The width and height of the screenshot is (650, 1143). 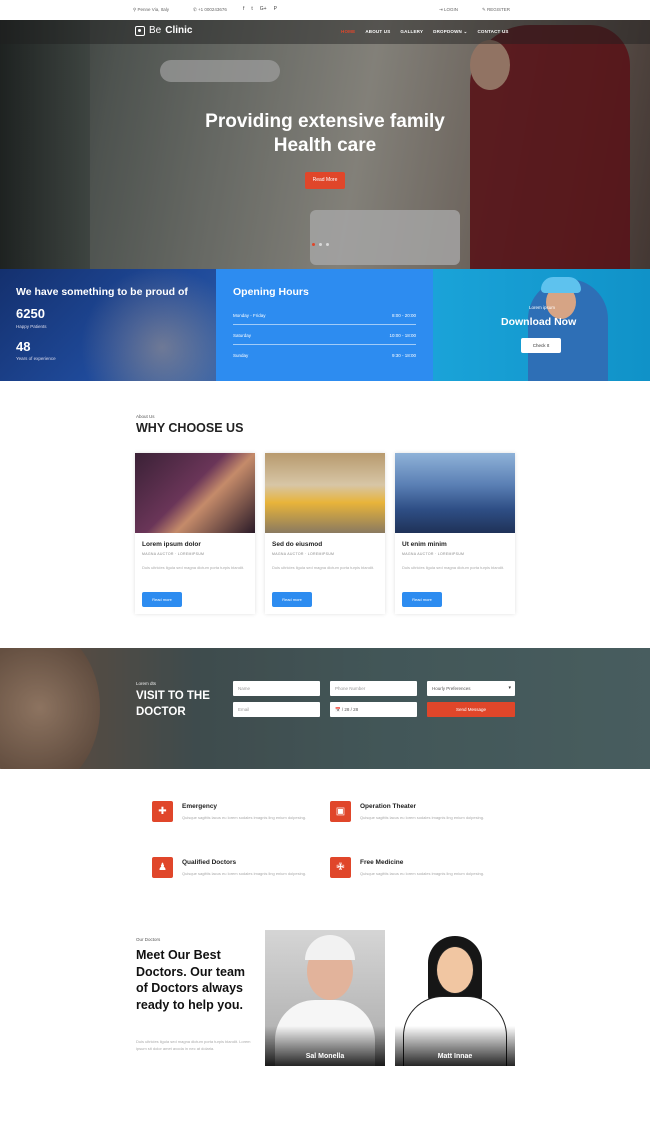 What do you see at coordinates (162, 811) in the screenshot?
I see `ambulance-icon: ✚` at bounding box center [162, 811].